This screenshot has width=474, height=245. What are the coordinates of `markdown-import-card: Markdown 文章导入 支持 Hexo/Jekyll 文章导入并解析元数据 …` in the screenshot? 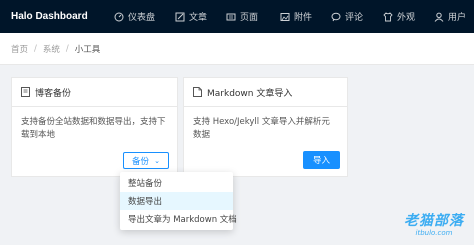 It's located at (265, 127).